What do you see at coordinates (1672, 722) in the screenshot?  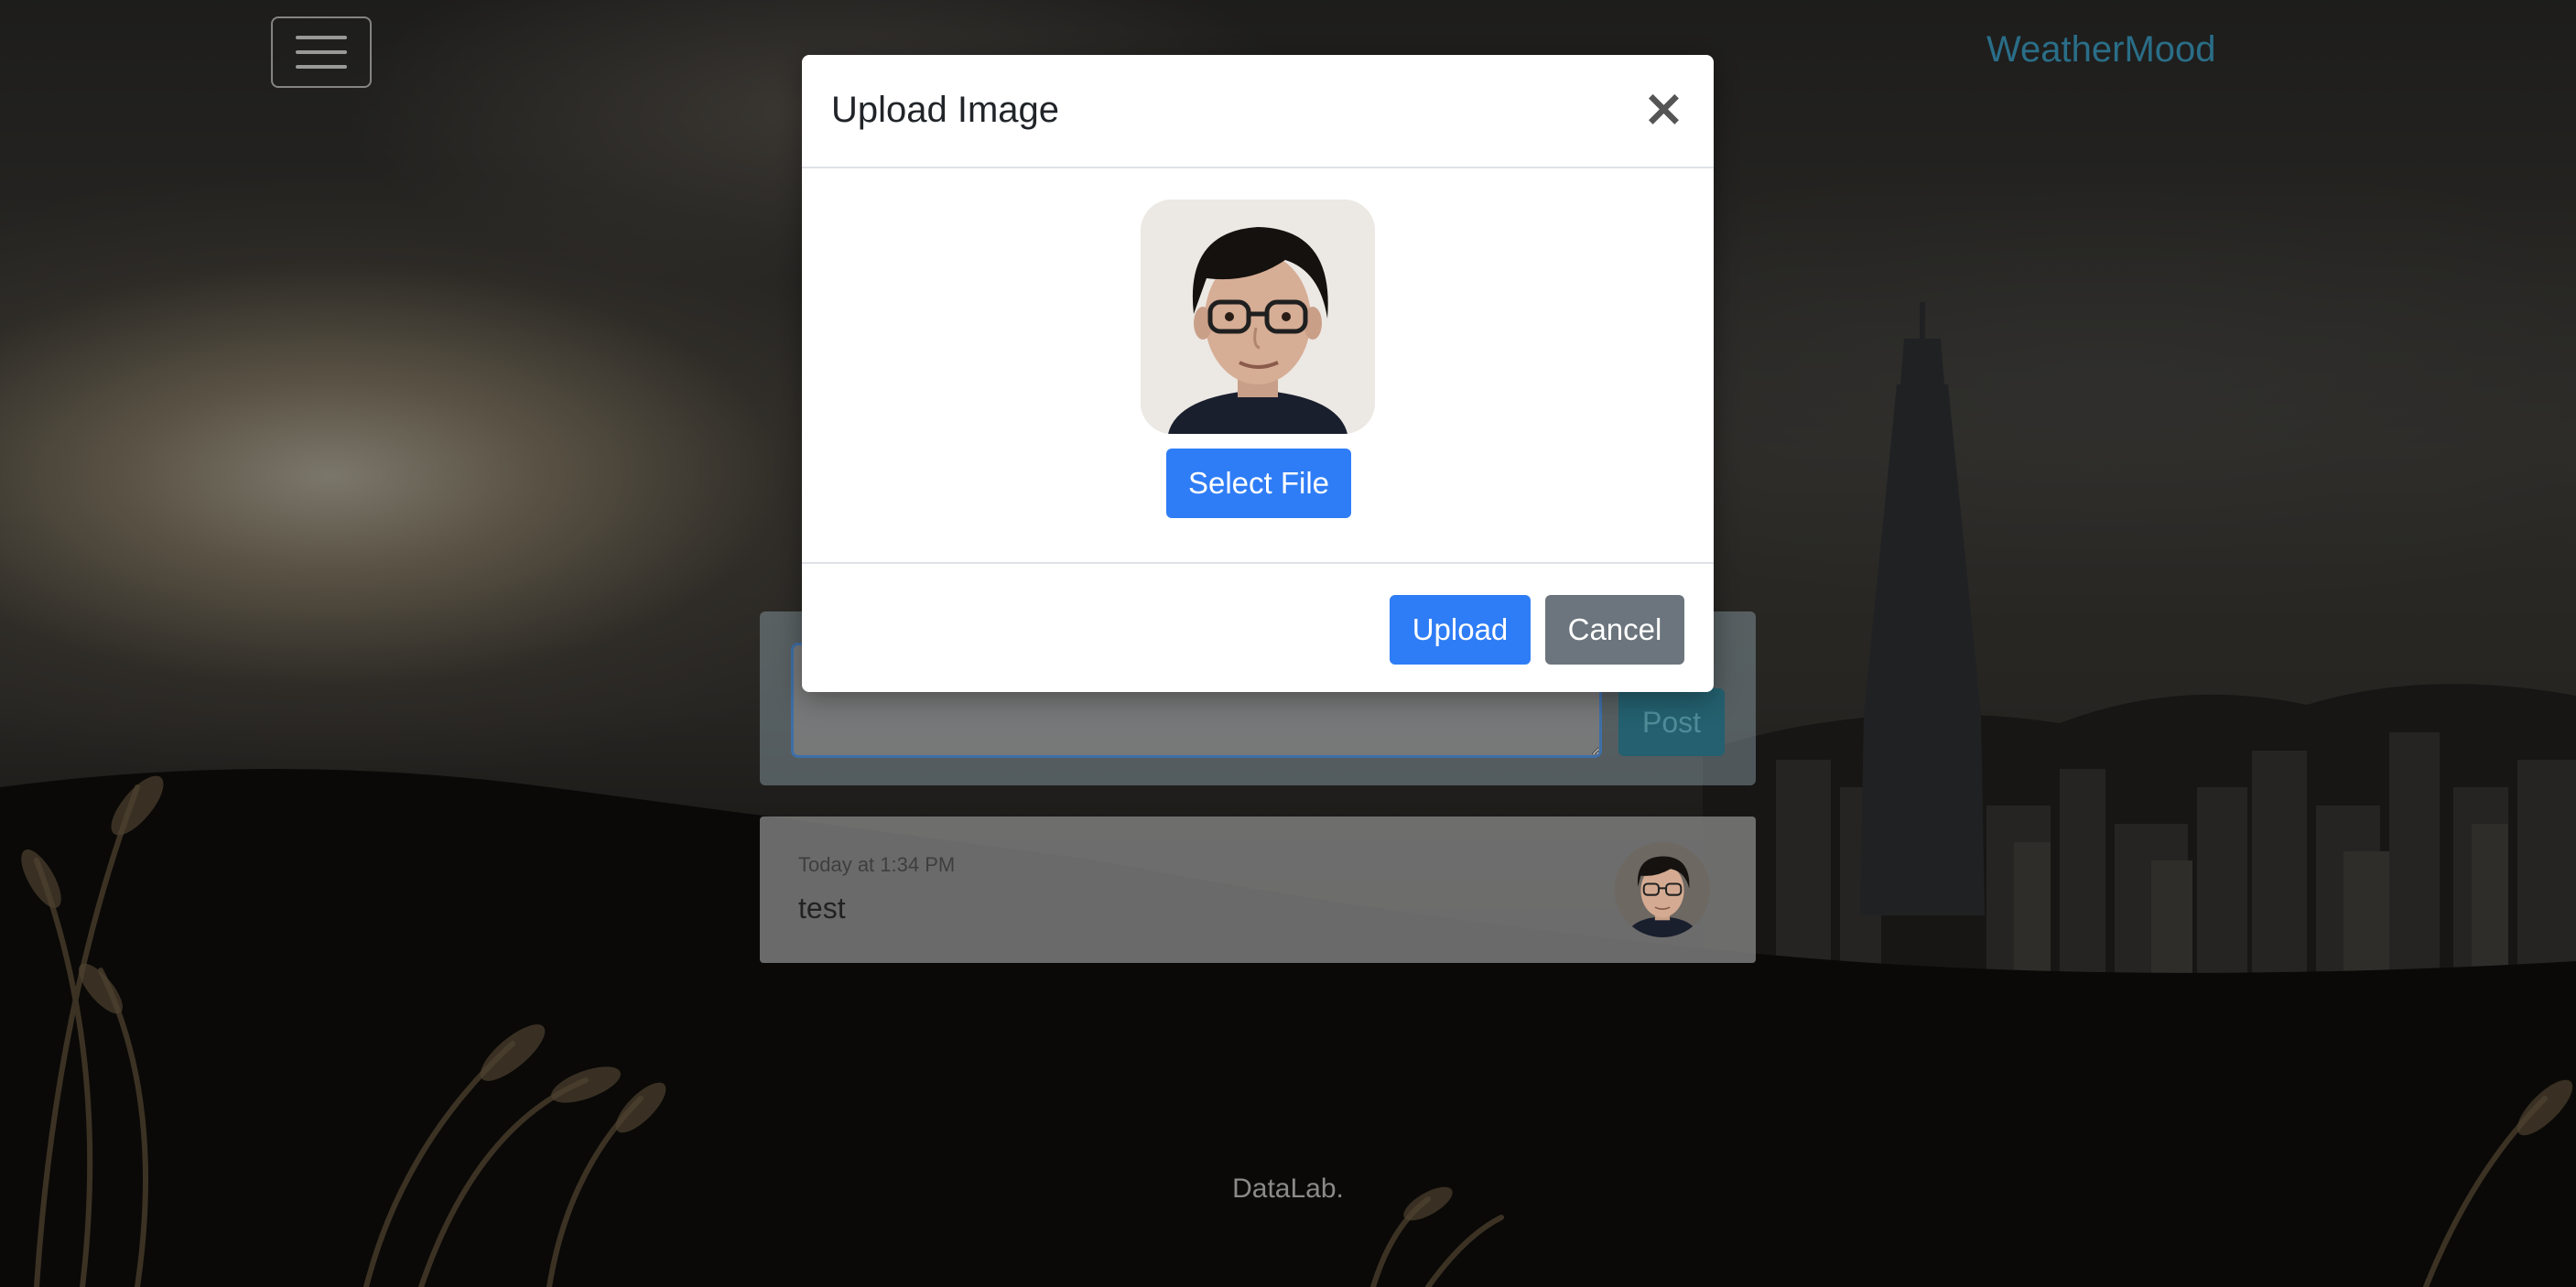 I see `post-button: Post` at bounding box center [1672, 722].